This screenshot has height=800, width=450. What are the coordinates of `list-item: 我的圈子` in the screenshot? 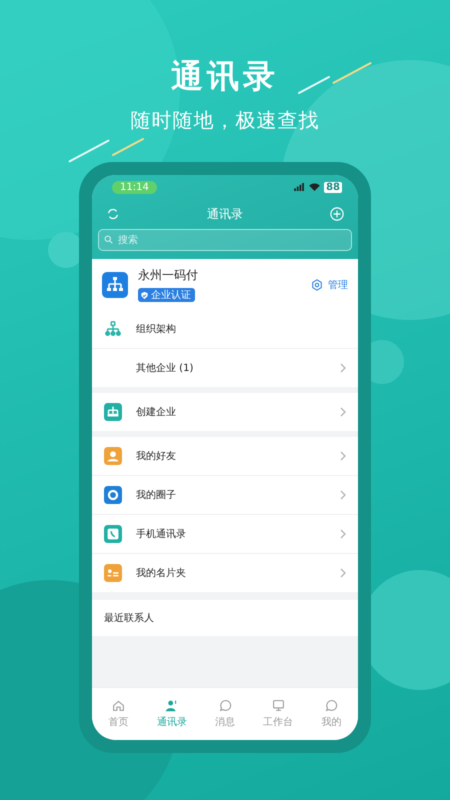 It's located at (225, 494).